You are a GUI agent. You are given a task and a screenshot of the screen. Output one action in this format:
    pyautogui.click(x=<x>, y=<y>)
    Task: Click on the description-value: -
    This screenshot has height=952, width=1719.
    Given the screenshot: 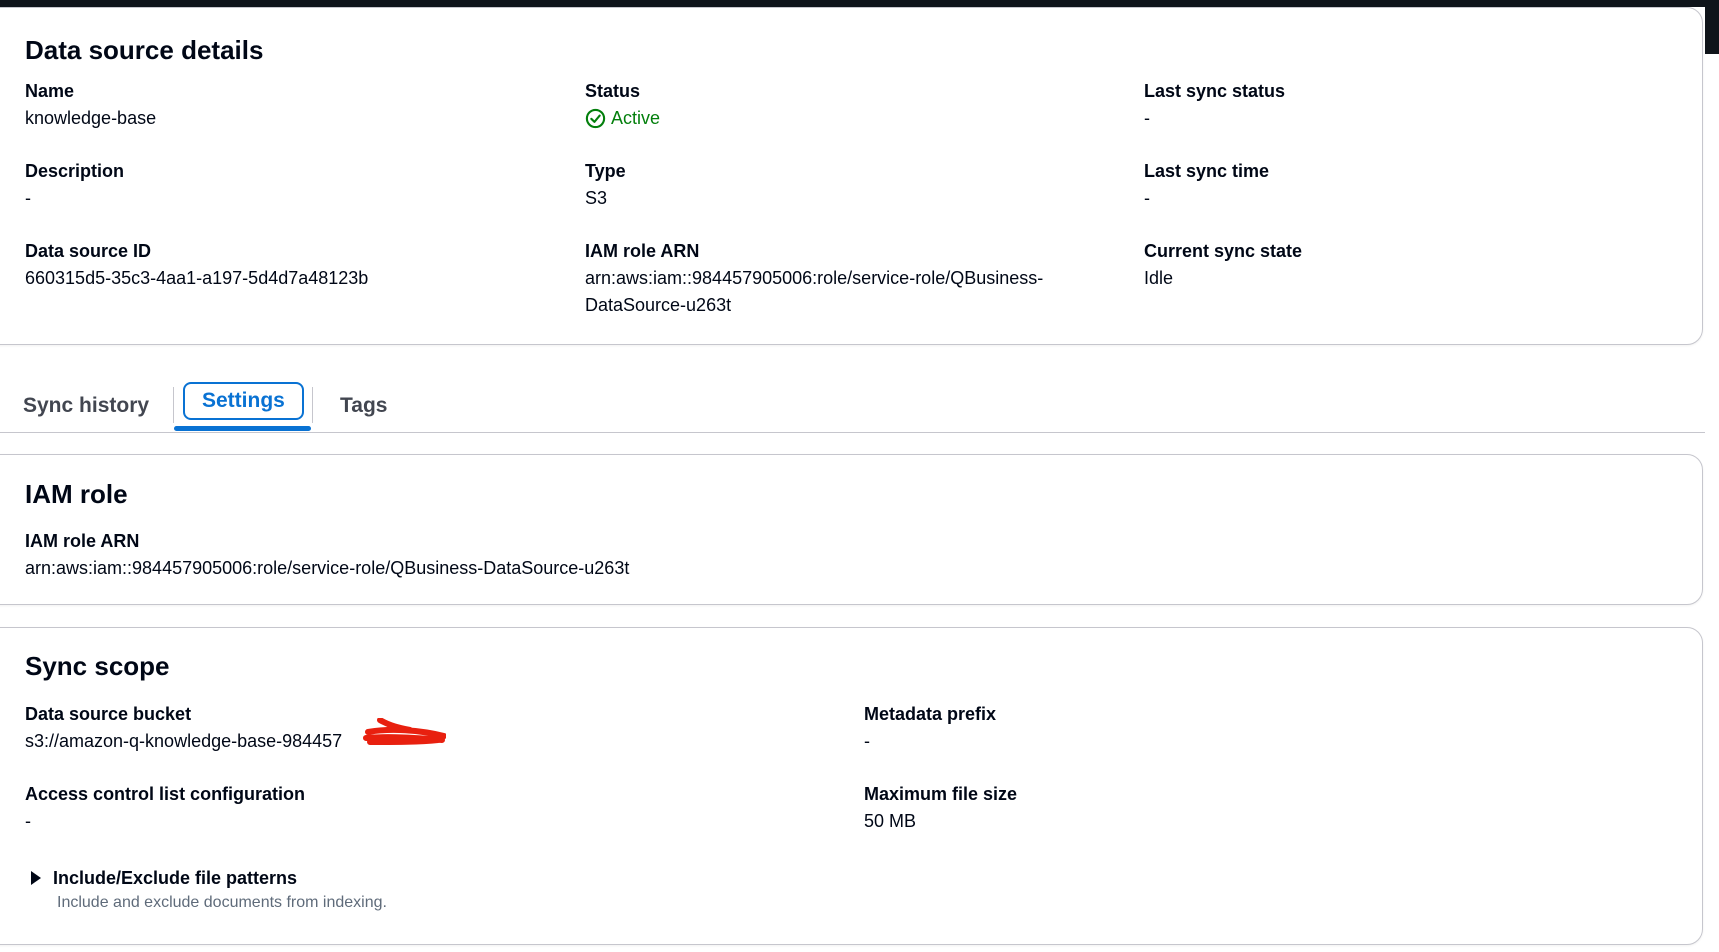 What is the action you would take?
    pyautogui.click(x=28, y=198)
    